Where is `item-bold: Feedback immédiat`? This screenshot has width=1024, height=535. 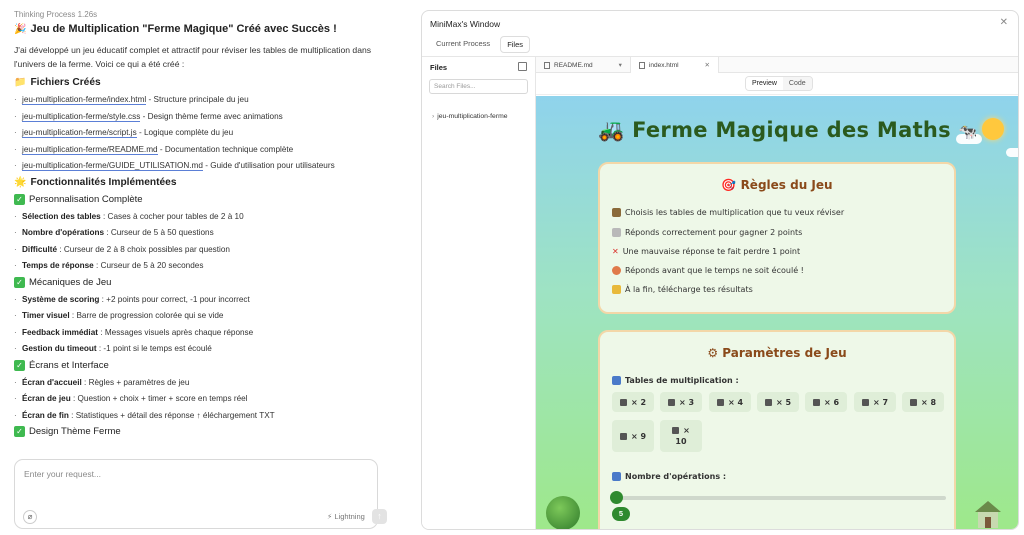 item-bold: Feedback immédiat is located at coordinates (60, 332).